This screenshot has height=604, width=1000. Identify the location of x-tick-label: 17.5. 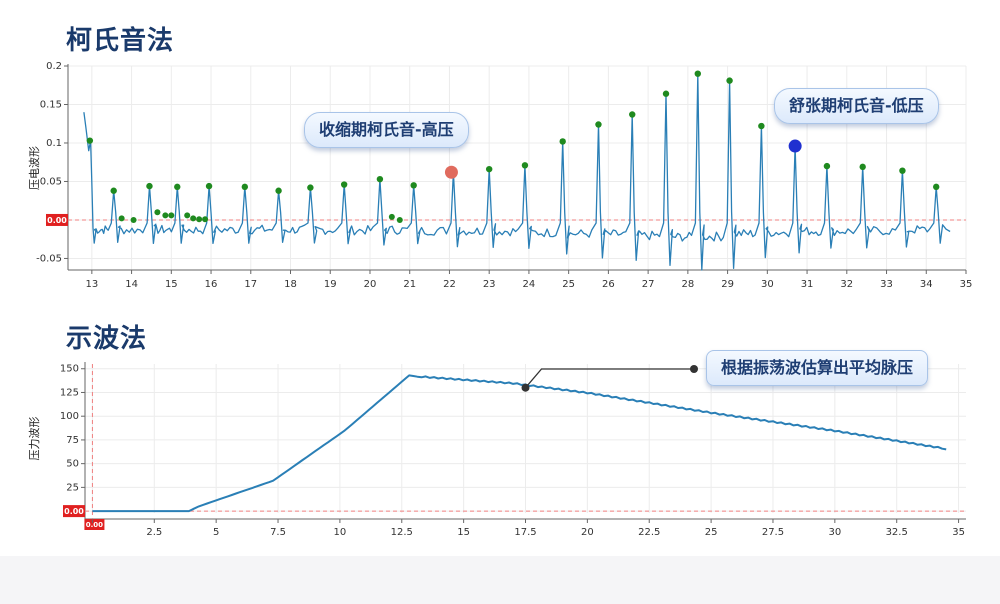
(525, 532).